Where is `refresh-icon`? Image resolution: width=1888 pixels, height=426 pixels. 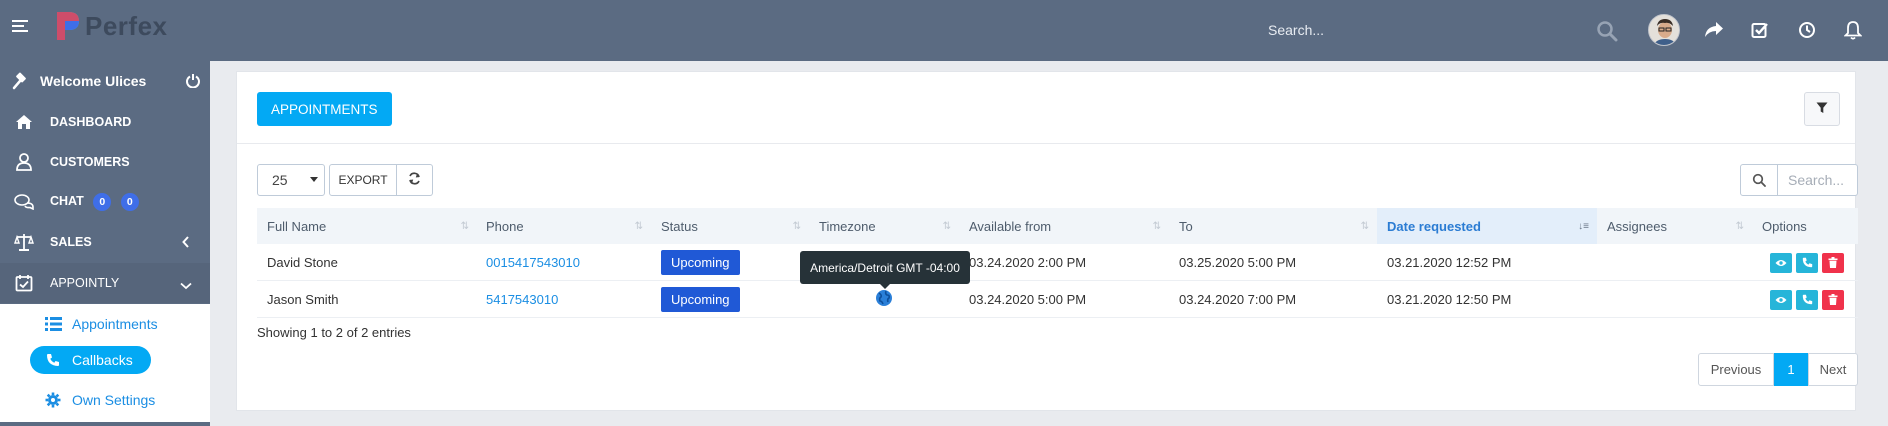 refresh-icon is located at coordinates (414, 180).